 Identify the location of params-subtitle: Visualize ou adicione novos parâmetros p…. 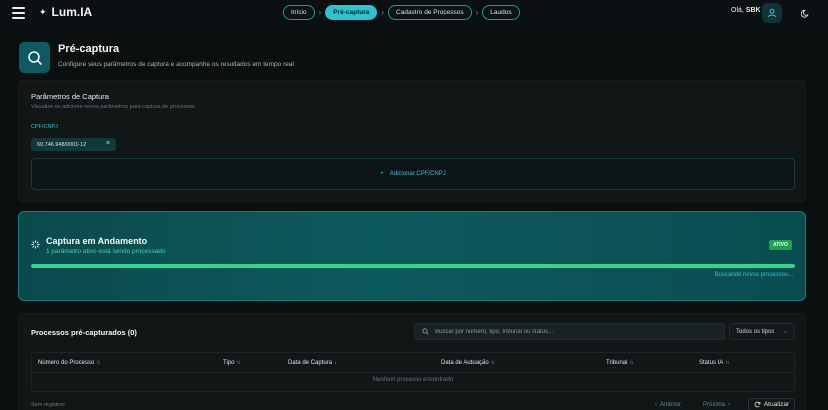
(113, 107).